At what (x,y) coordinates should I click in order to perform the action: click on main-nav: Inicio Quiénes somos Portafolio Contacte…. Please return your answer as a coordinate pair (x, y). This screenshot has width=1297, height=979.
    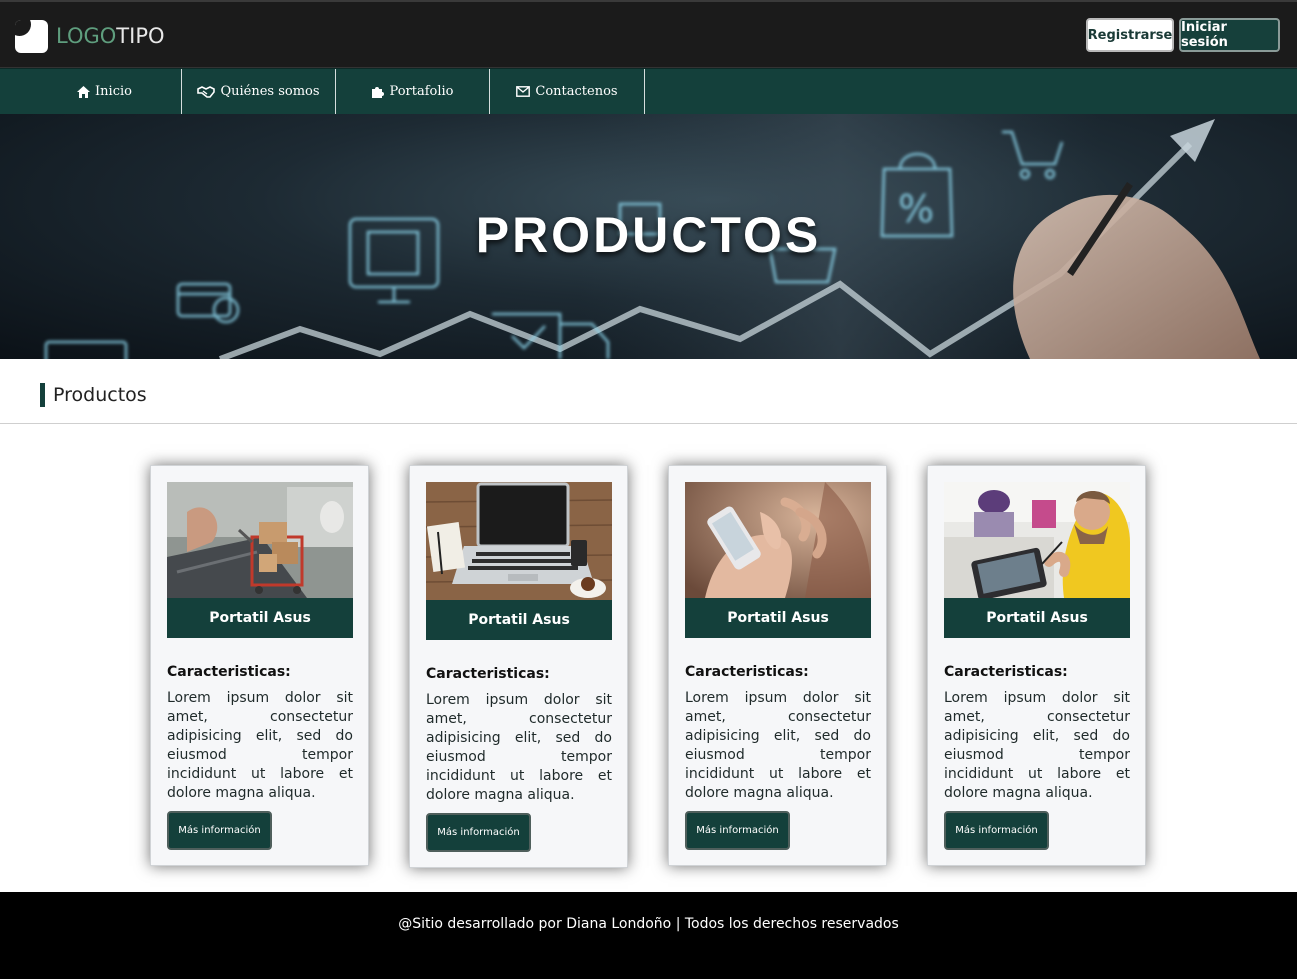
    Looking at the image, I should click on (648, 91).